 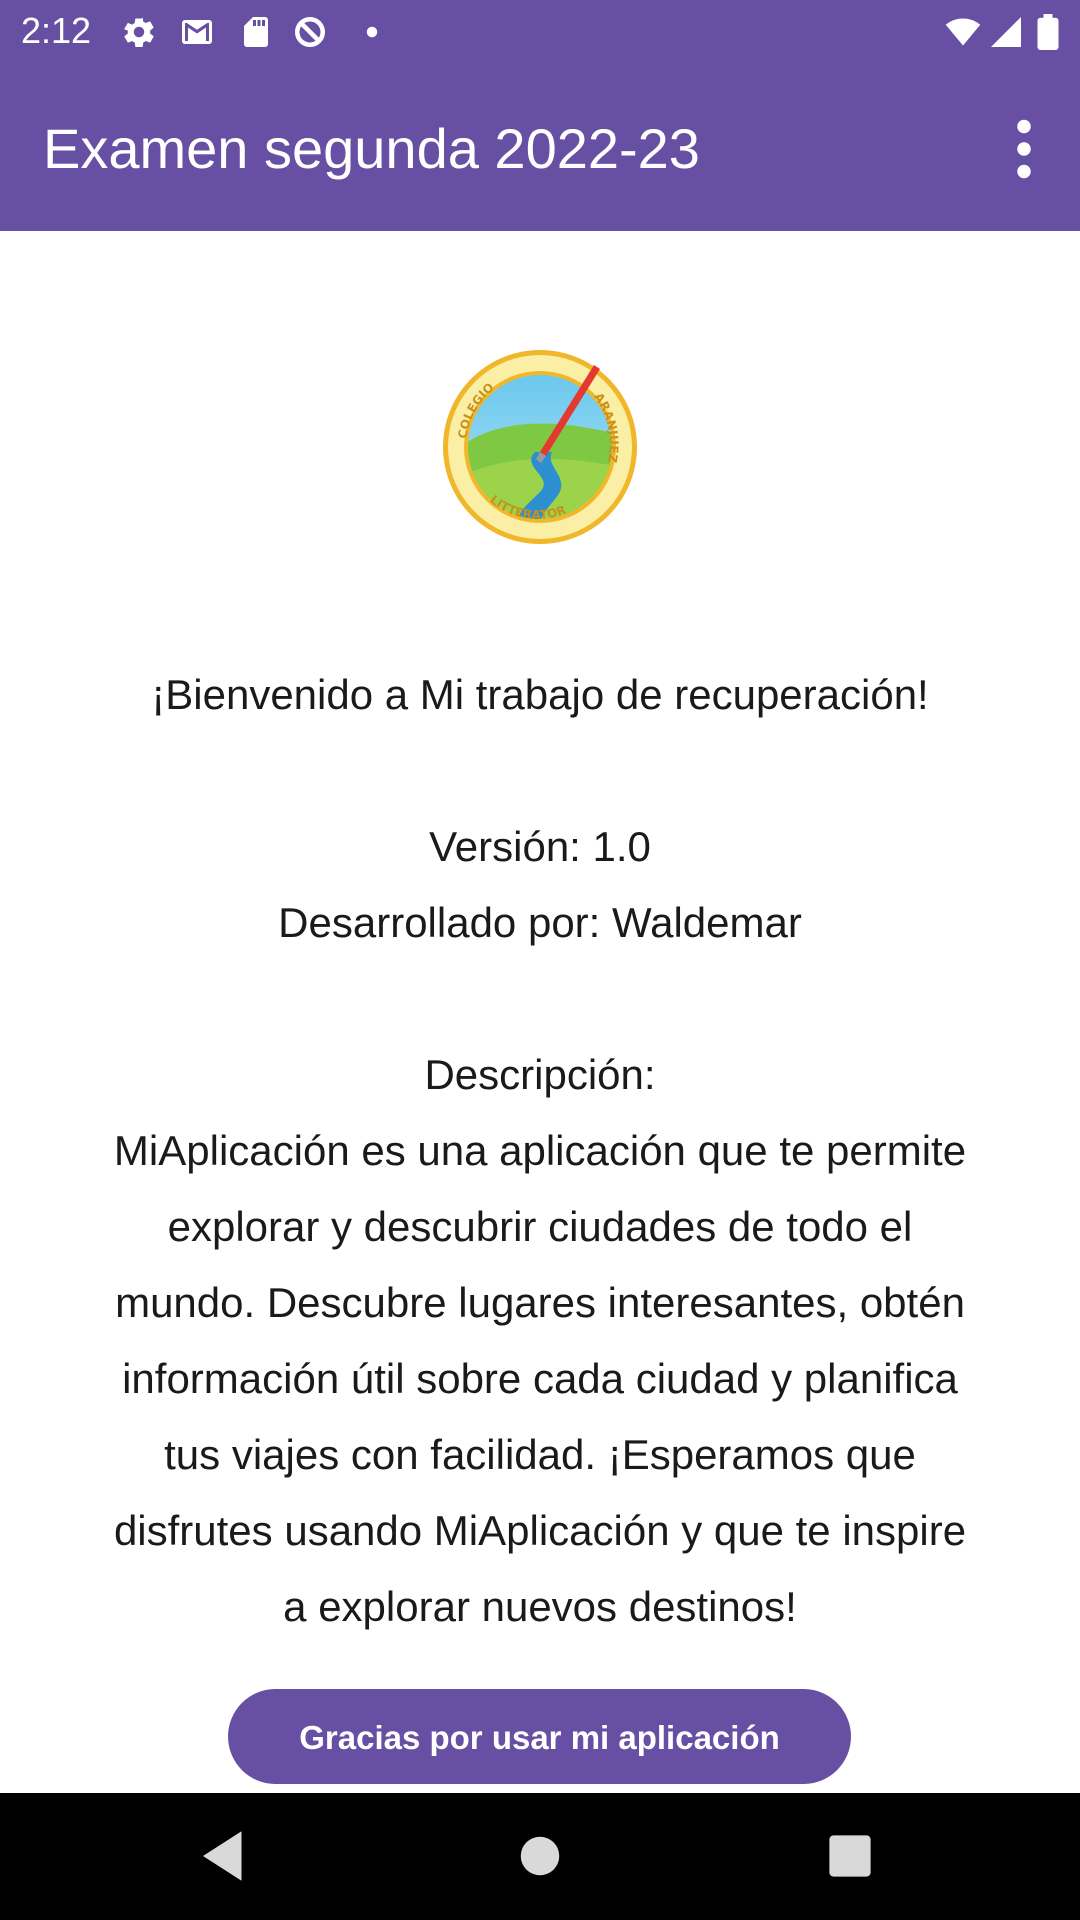 What do you see at coordinates (1048, 32) in the screenshot?
I see `battery-icon` at bounding box center [1048, 32].